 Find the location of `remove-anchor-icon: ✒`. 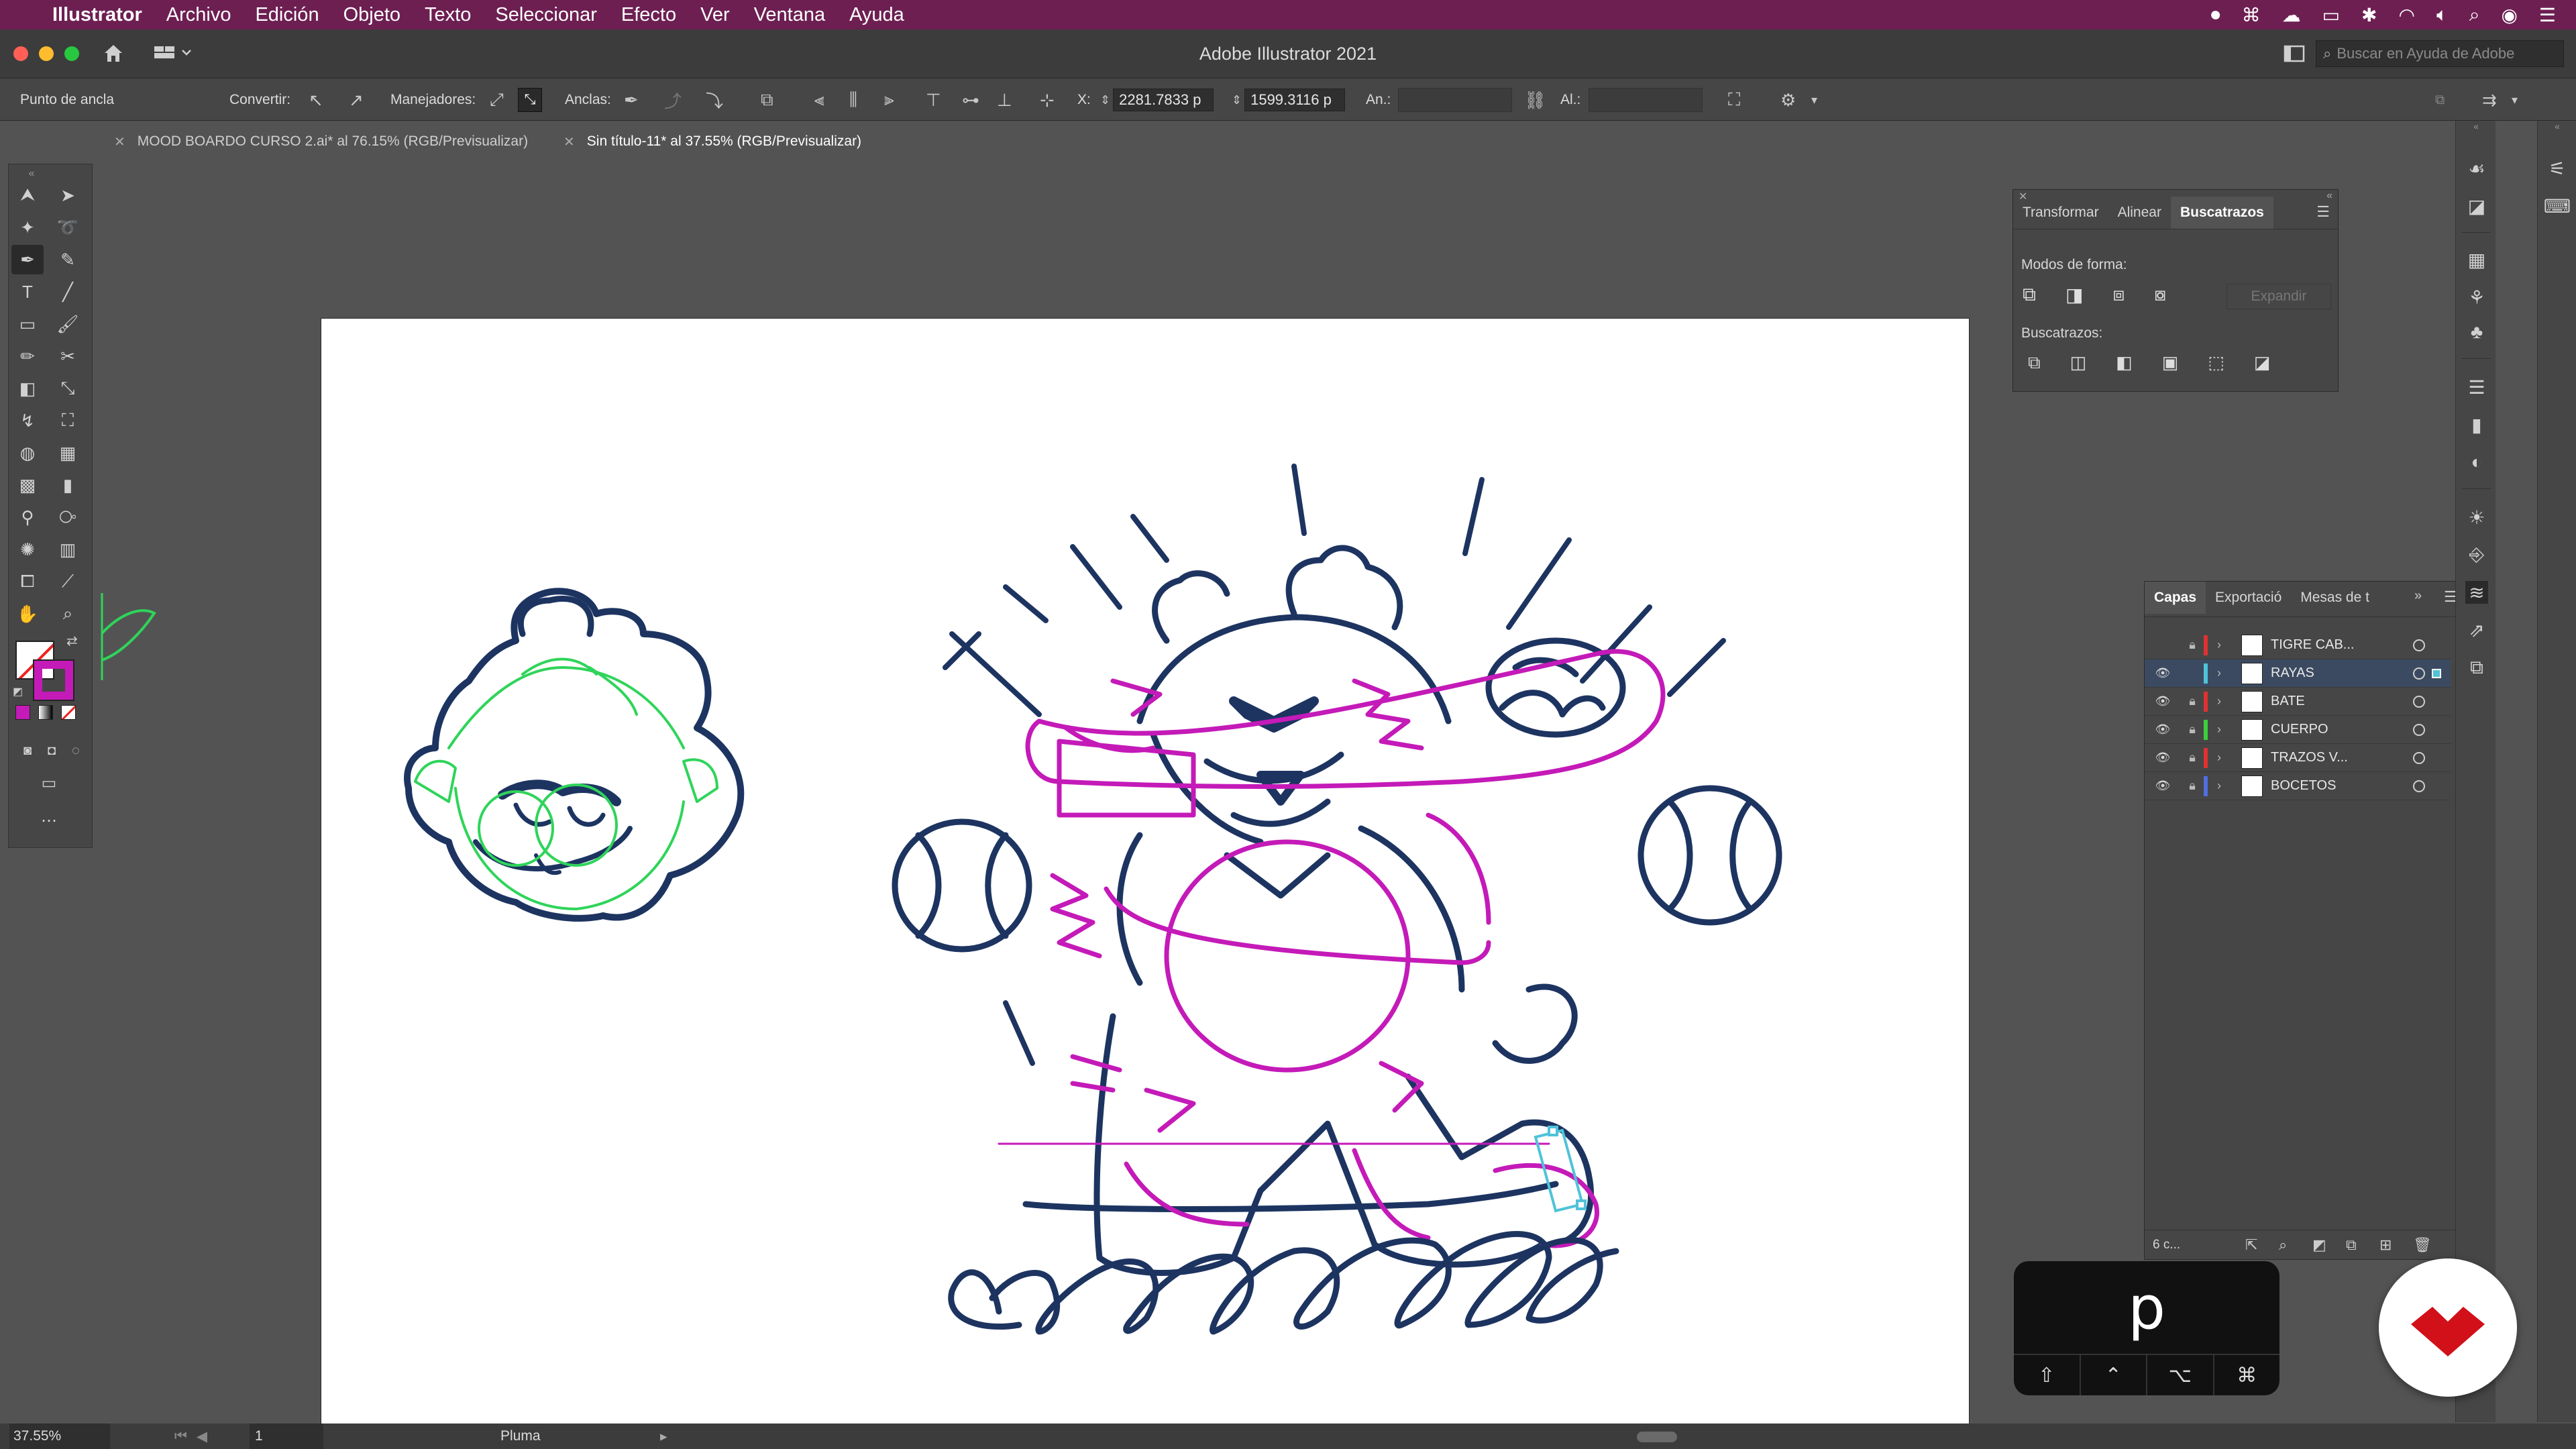

remove-anchor-icon: ✒ is located at coordinates (631, 99).